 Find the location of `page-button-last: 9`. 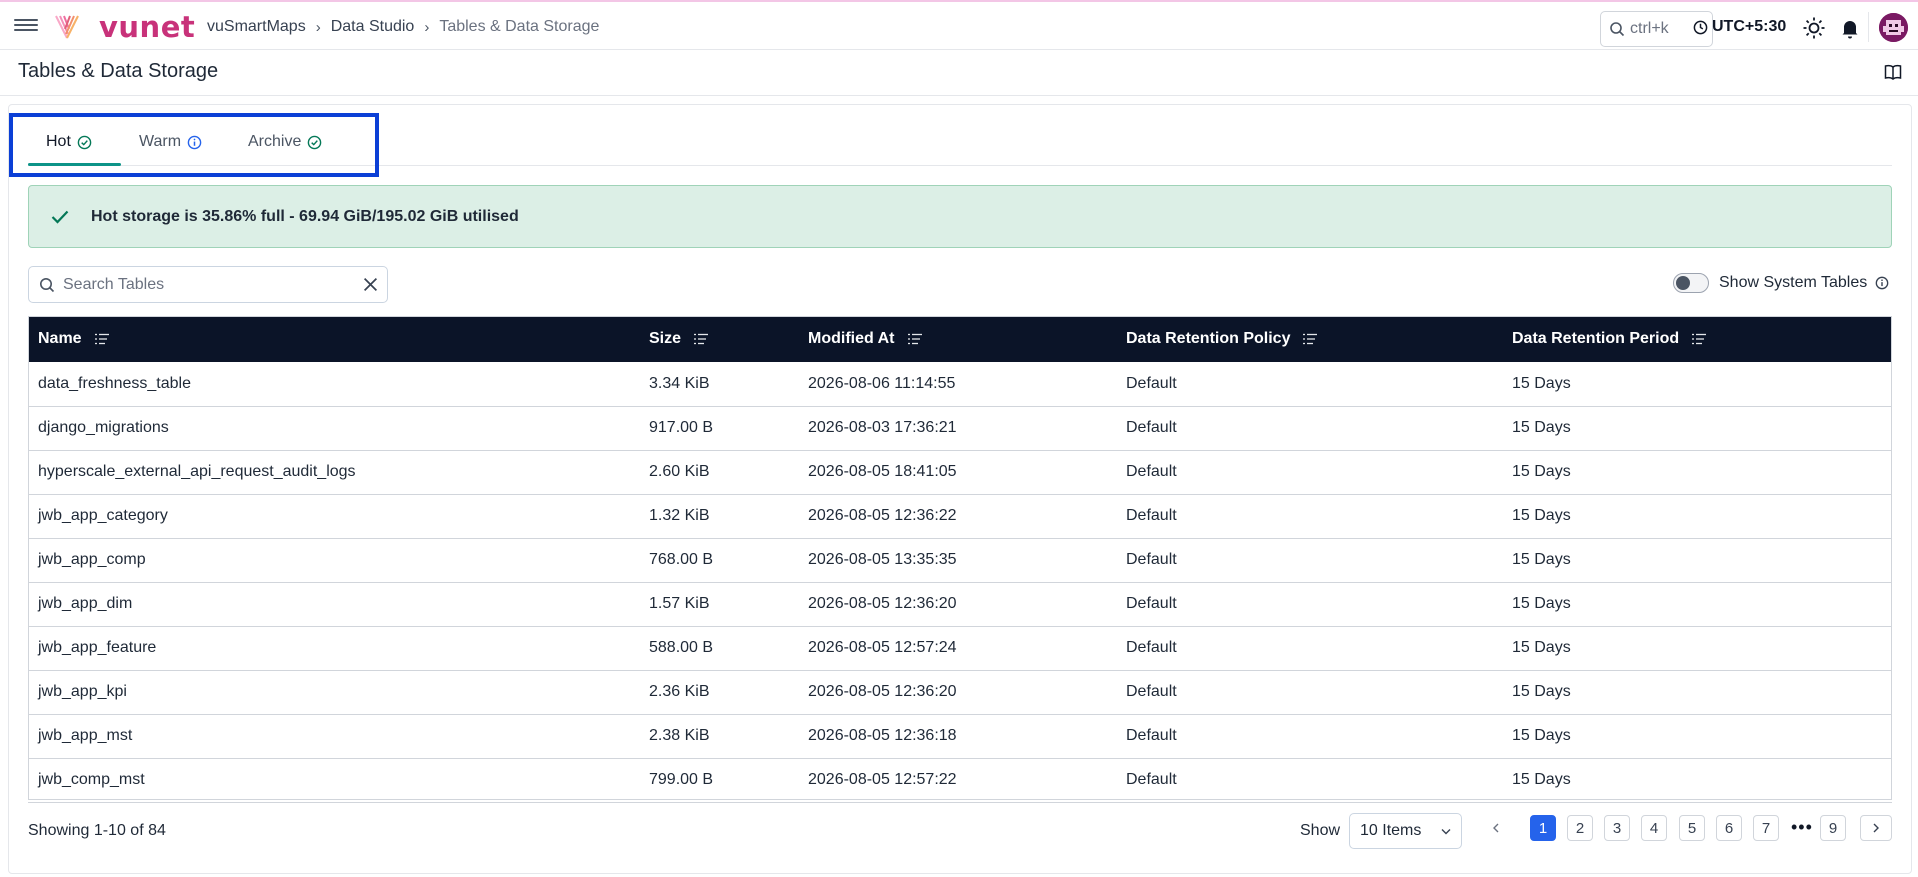

page-button-last: 9 is located at coordinates (1833, 828).